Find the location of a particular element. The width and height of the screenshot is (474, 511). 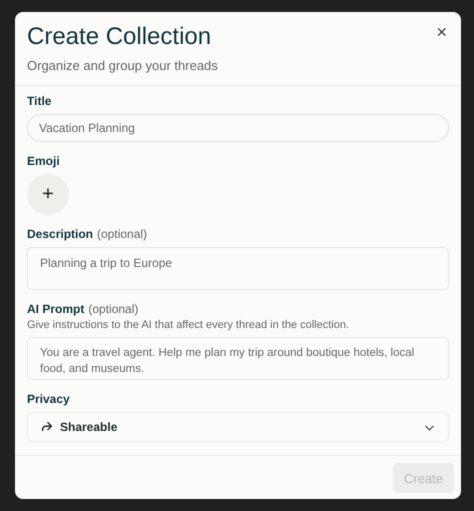

text-area: Planning a trip to Europe is located at coordinates (238, 268).